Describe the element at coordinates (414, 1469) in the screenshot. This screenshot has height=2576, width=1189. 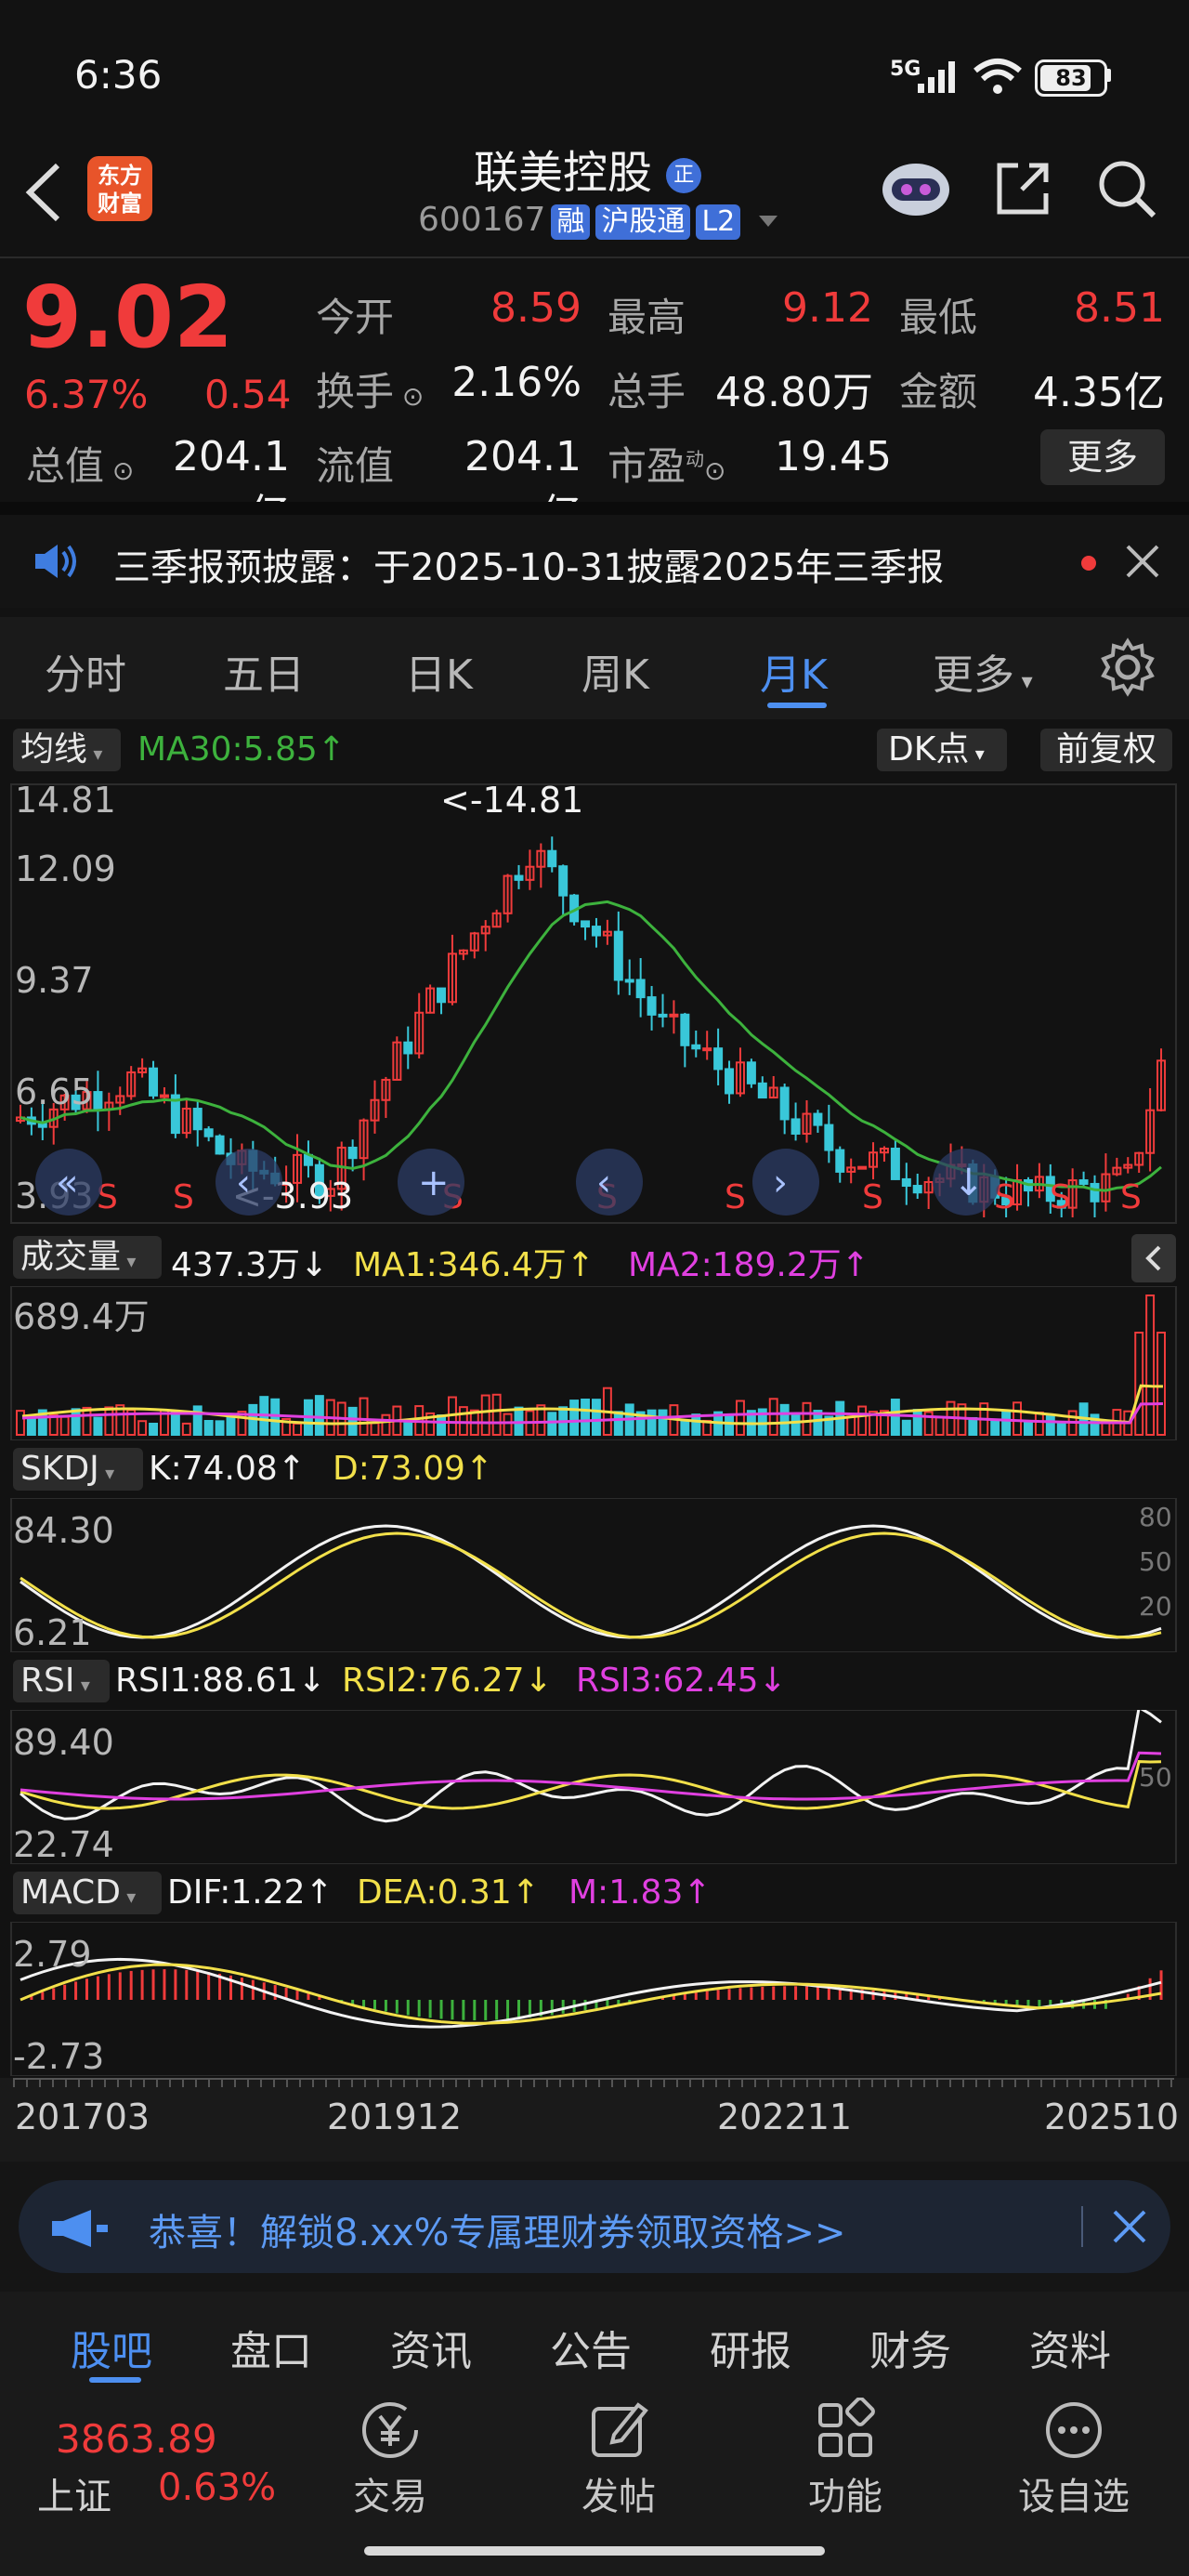
I see `skdj-d: D:73.09↑` at that location.